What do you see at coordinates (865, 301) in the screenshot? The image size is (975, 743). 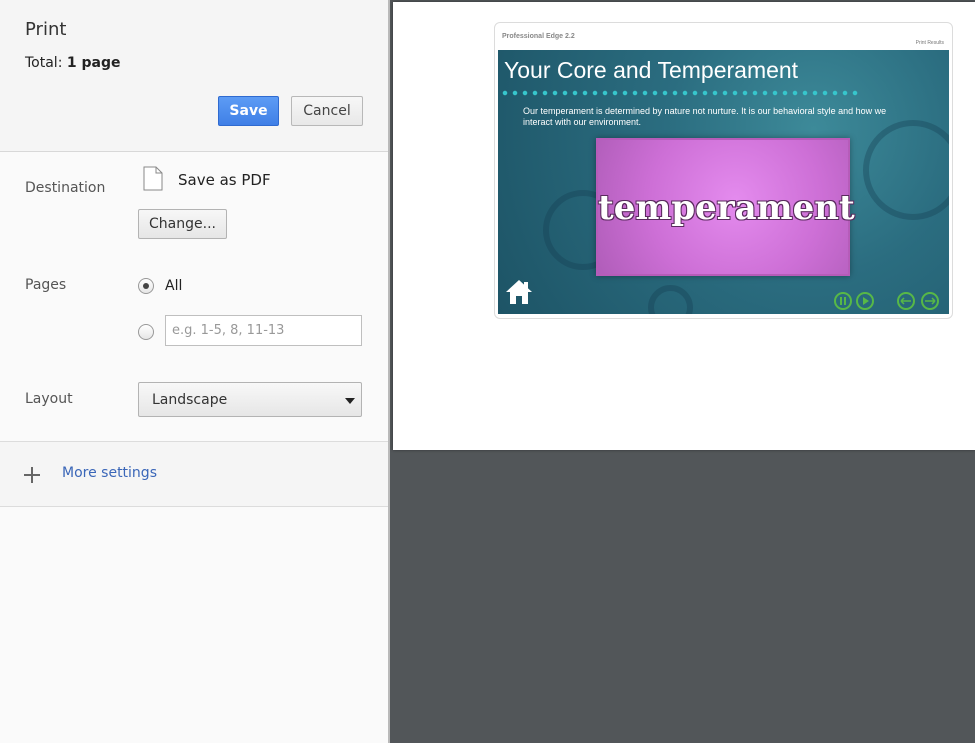 I see `play-icon` at bounding box center [865, 301].